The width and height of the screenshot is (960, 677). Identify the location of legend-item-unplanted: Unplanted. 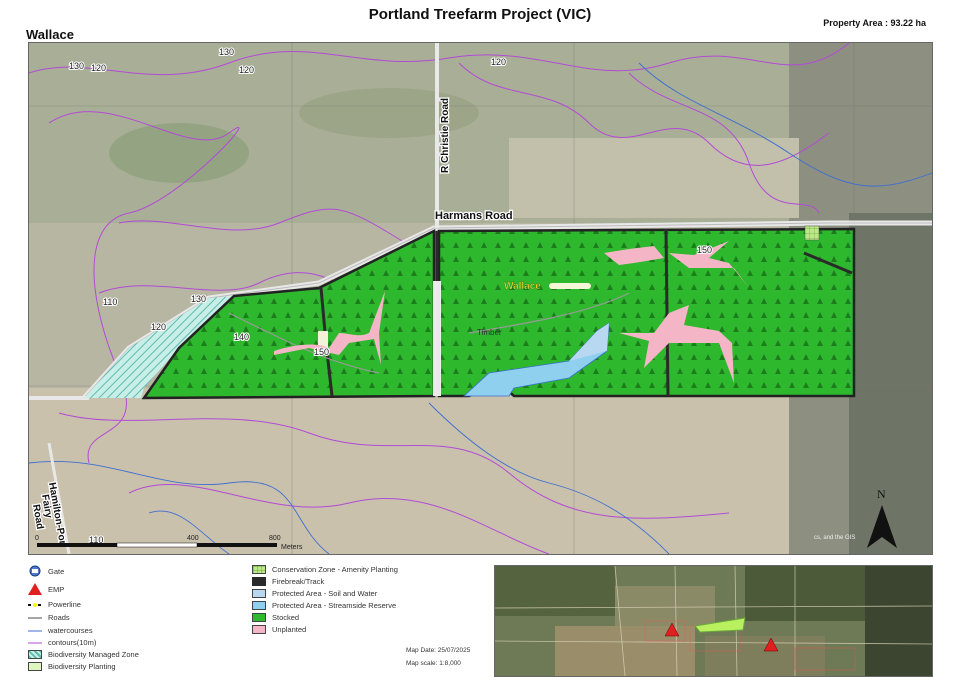
(279, 629).